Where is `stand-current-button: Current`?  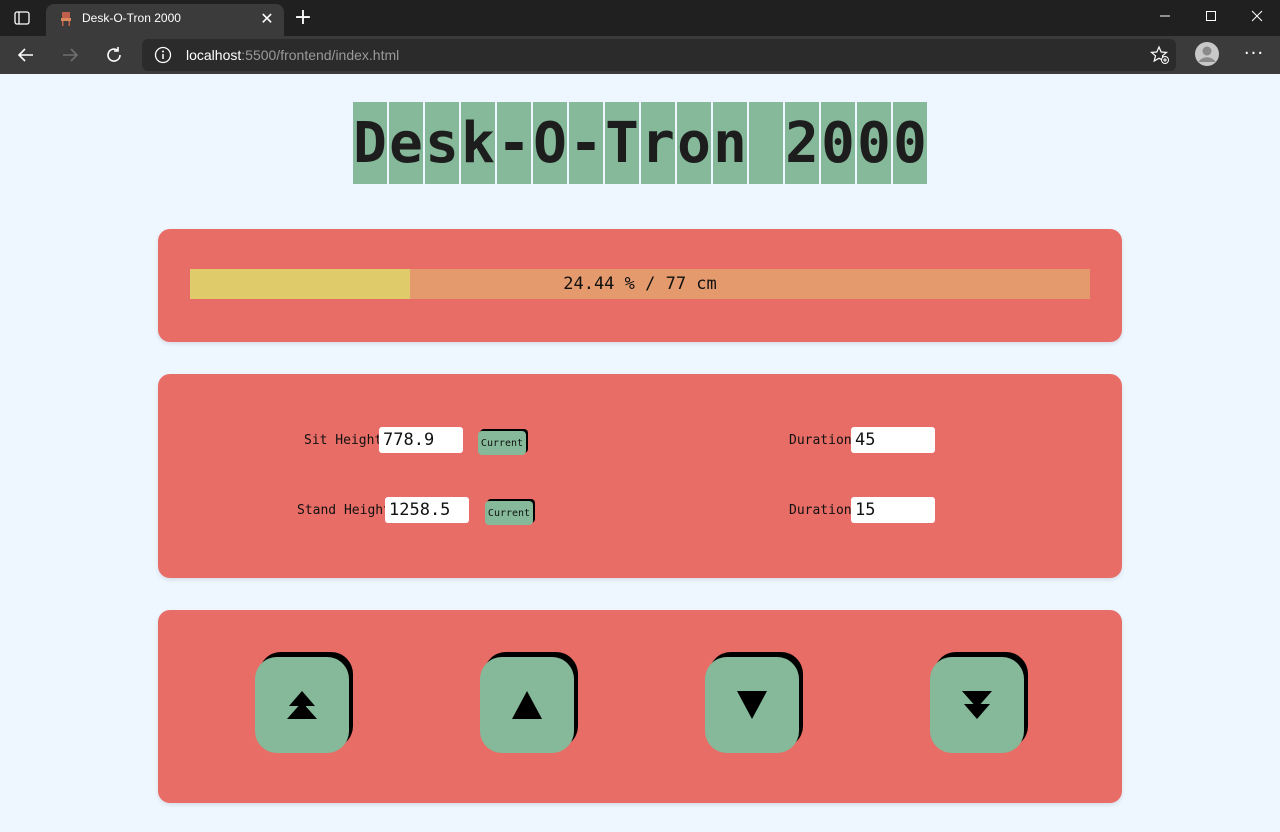
stand-current-button: Current is located at coordinates (509, 513).